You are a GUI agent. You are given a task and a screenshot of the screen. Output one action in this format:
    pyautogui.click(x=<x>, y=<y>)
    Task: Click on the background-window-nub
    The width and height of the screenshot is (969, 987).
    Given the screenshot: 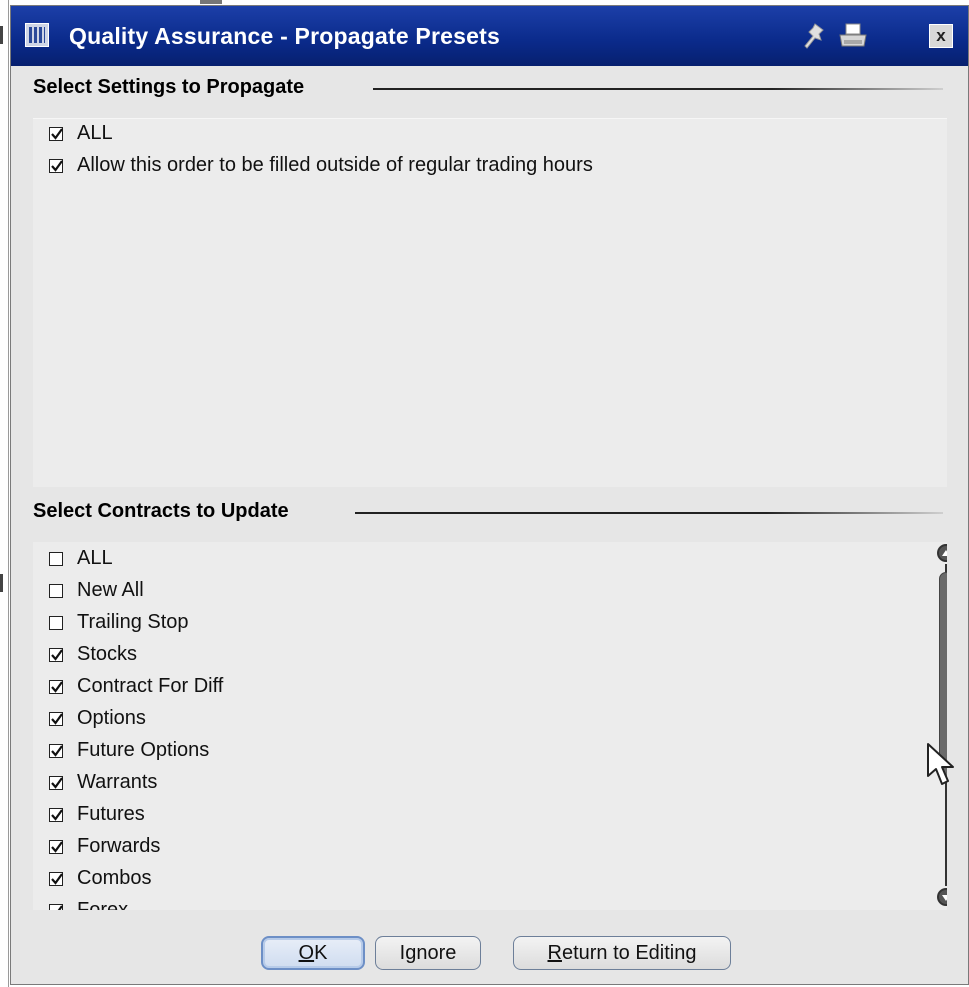 What is the action you would take?
    pyautogui.click(x=211, y=2)
    